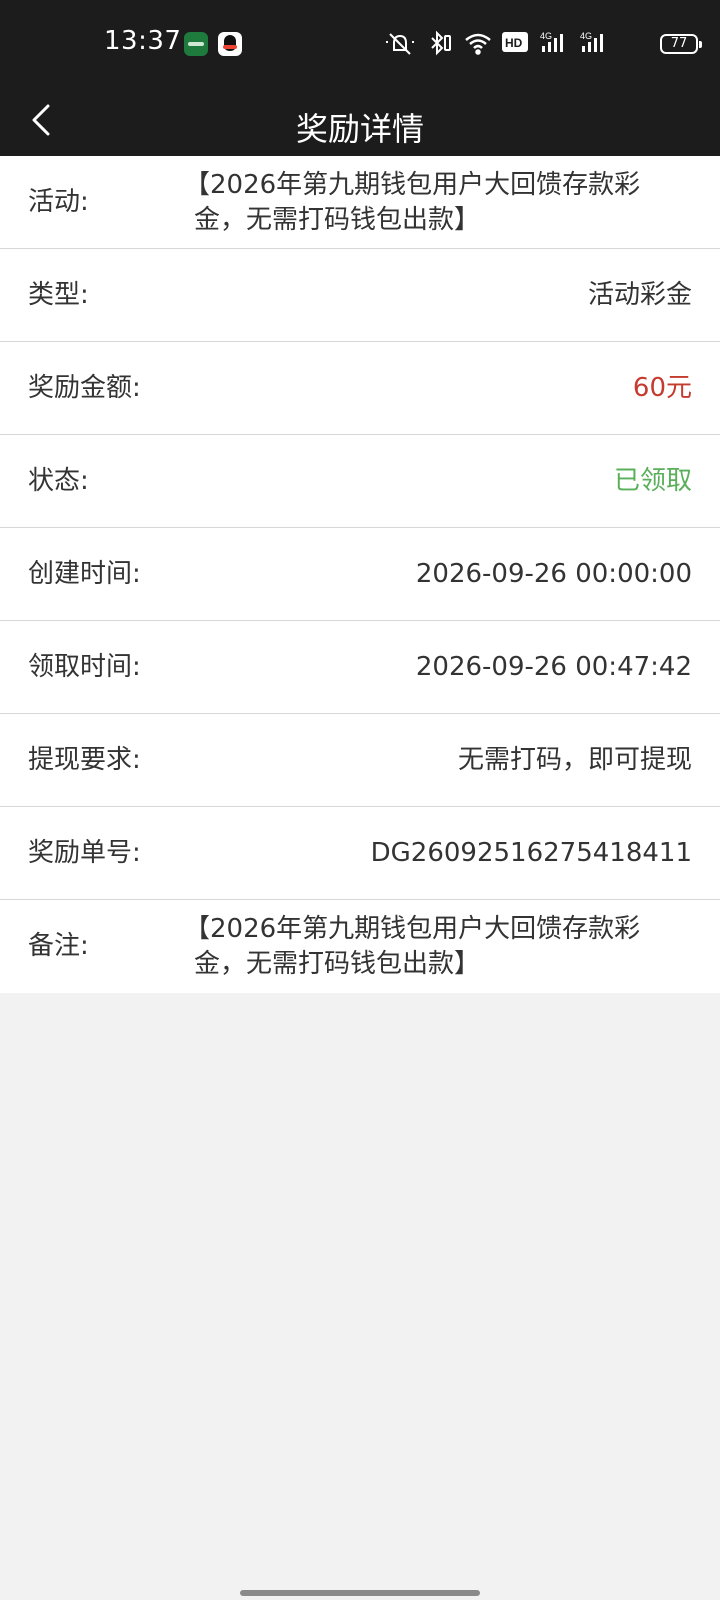 This screenshot has width=720, height=1600. What do you see at coordinates (574, 760) in the screenshot?
I see `detail-value: 无需打码，即可提现` at bounding box center [574, 760].